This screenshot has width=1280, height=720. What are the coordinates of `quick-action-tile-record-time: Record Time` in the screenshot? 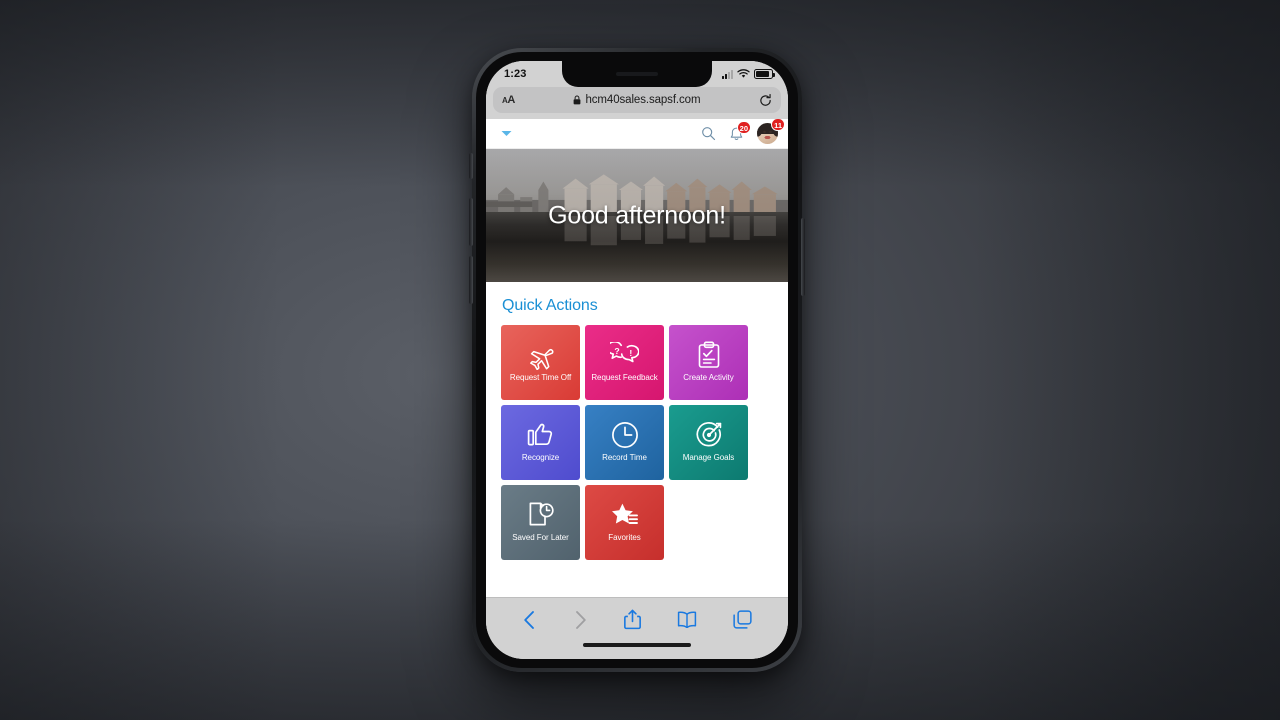 It's located at (624, 442).